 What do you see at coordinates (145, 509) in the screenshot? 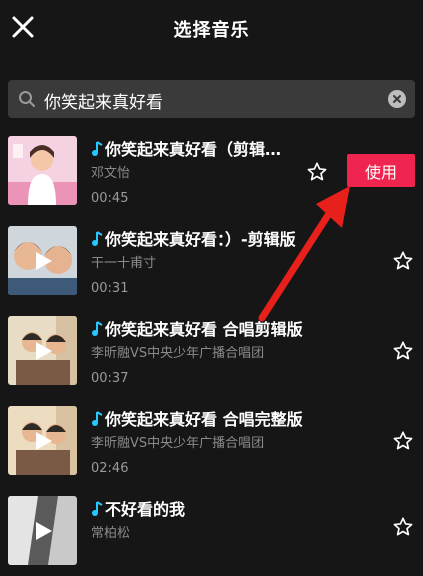
I see `song-title-text: 不好看的我` at bounding box center [145, 509].